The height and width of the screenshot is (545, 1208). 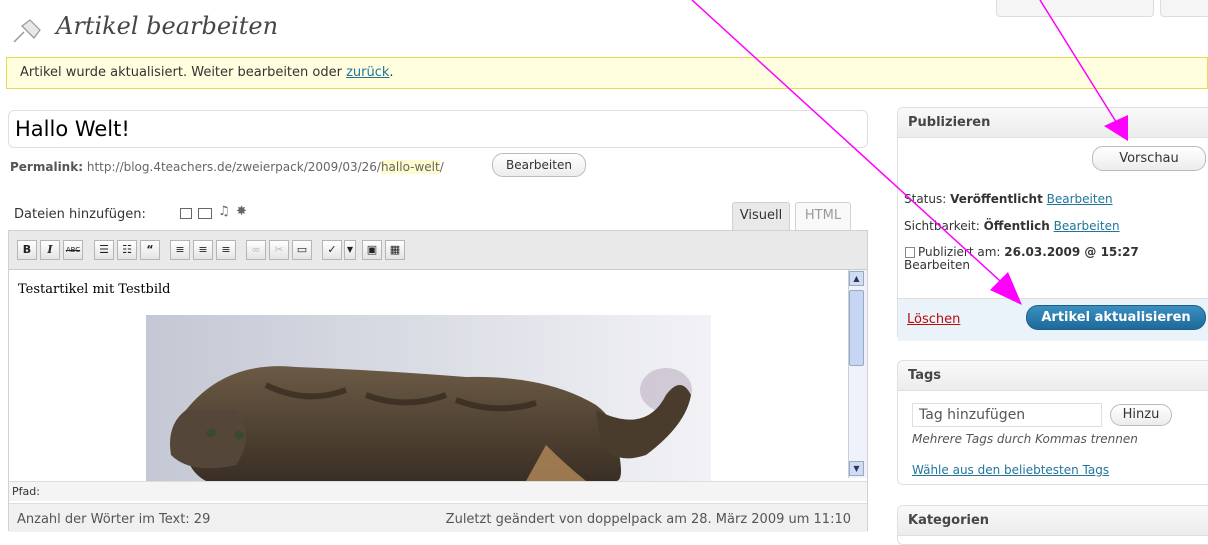 I want to click on fullscreen-icon: ▣, so click(x=372, y=250).